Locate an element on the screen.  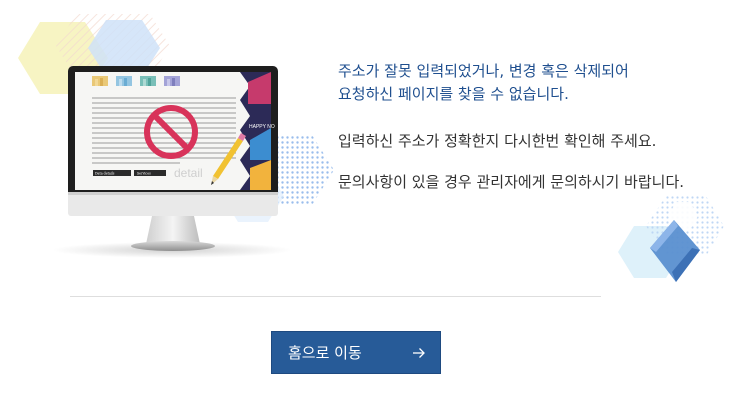
arrow-right-icon is located at coordinates (419, 352).